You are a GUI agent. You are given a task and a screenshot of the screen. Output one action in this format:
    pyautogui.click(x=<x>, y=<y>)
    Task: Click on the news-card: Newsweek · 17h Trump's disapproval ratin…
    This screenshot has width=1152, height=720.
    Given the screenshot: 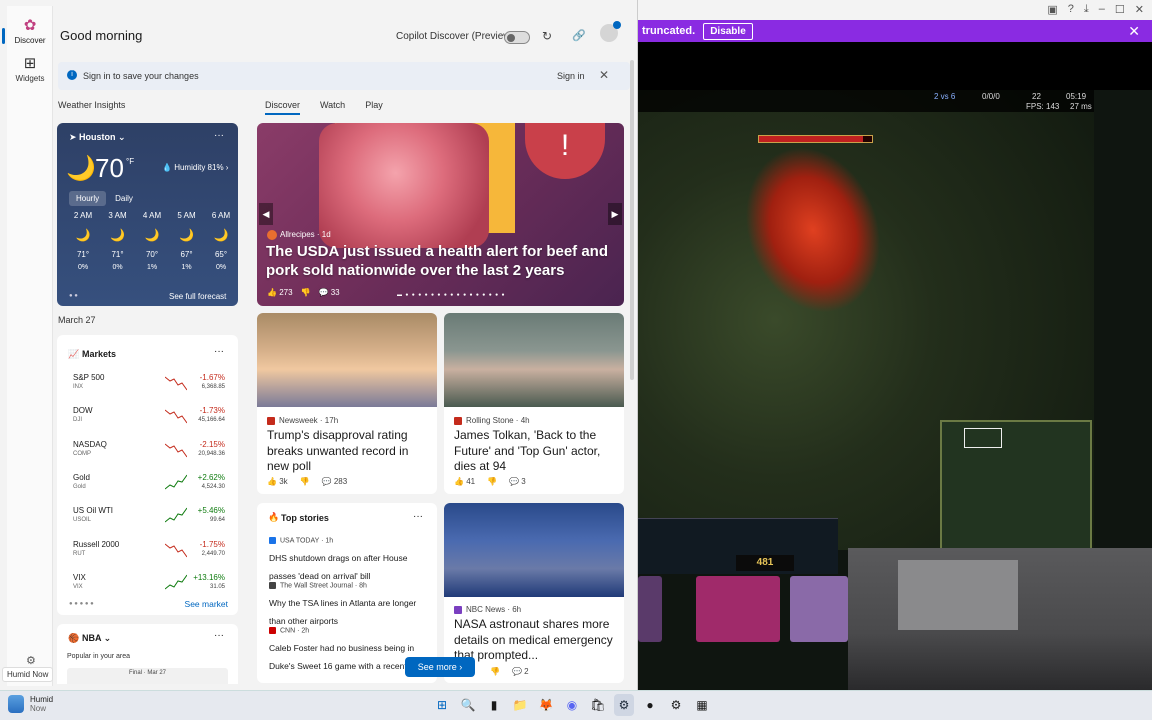 What is the action you would take?
    pyautogui.click(x=347, y=403)
    